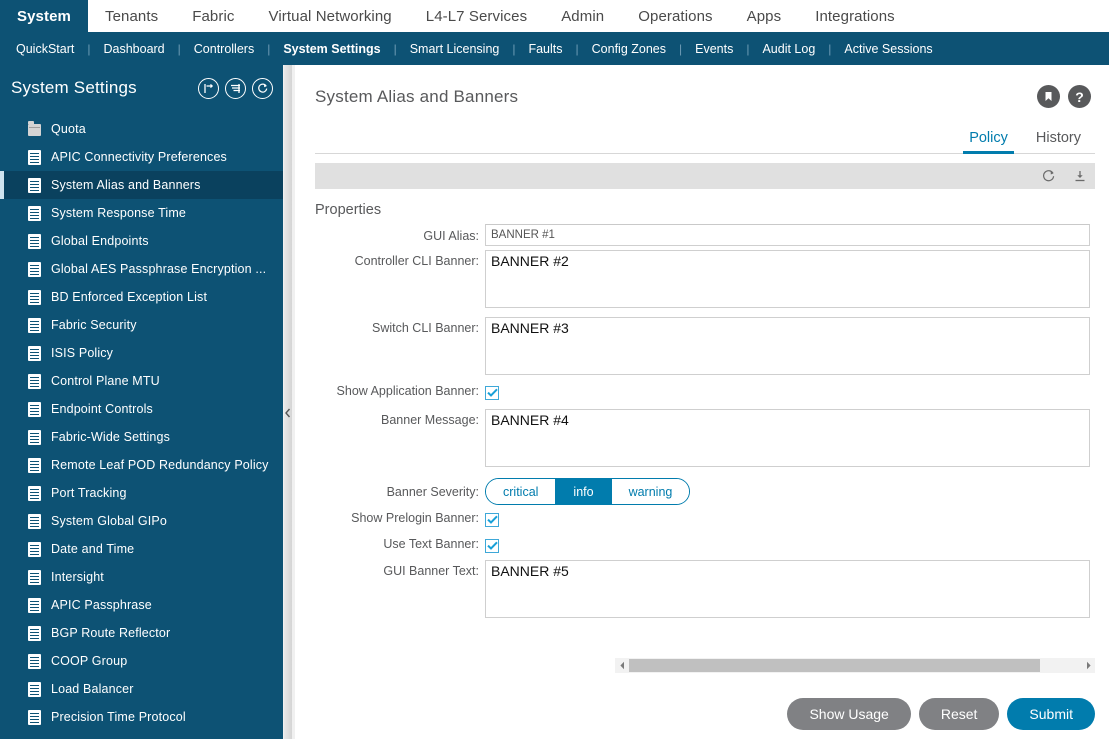 The height and width of the screenshot is (739, 1109). What do you see at coordinates (45, 49) in the screenshot?
I see `subnav-item-quickstart: QuickStart` at bounding box center [45, 49].